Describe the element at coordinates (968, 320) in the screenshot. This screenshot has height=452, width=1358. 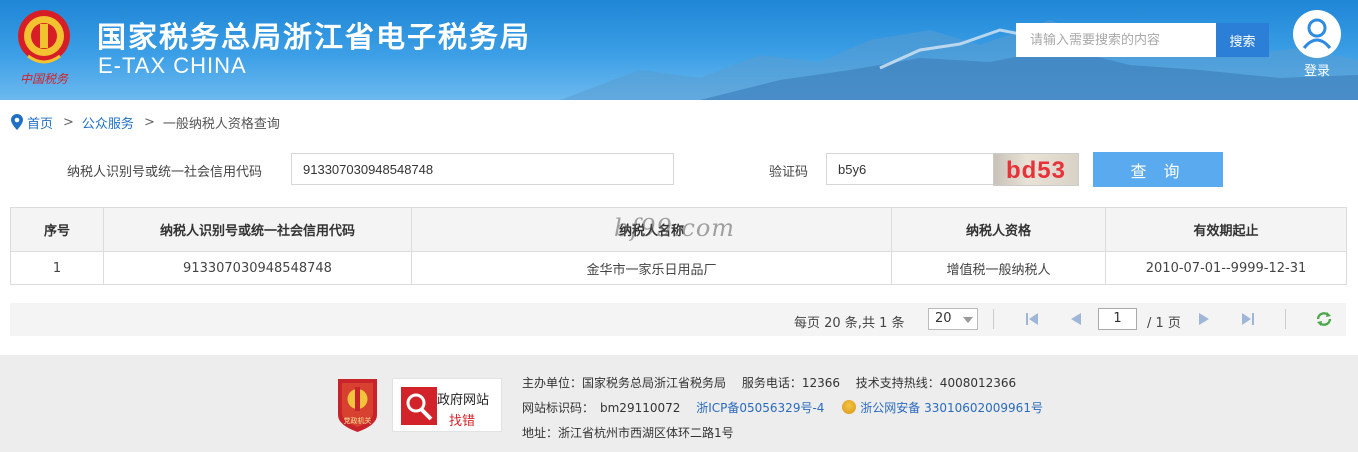
I see `chevron-down-icon` at that location.